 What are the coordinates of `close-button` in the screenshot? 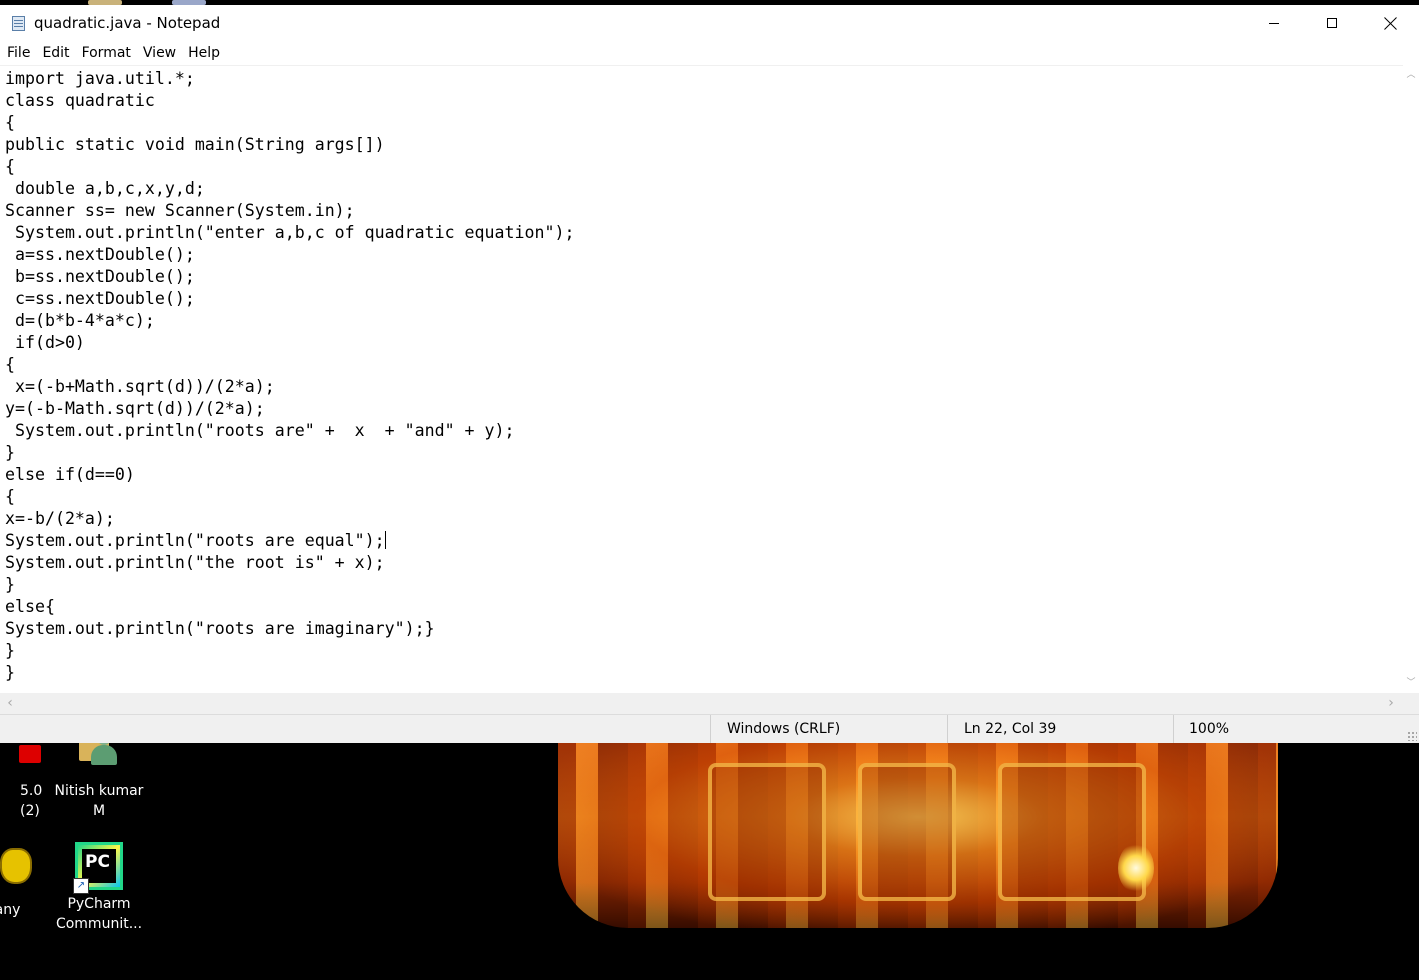 It's located at (1390, 23).